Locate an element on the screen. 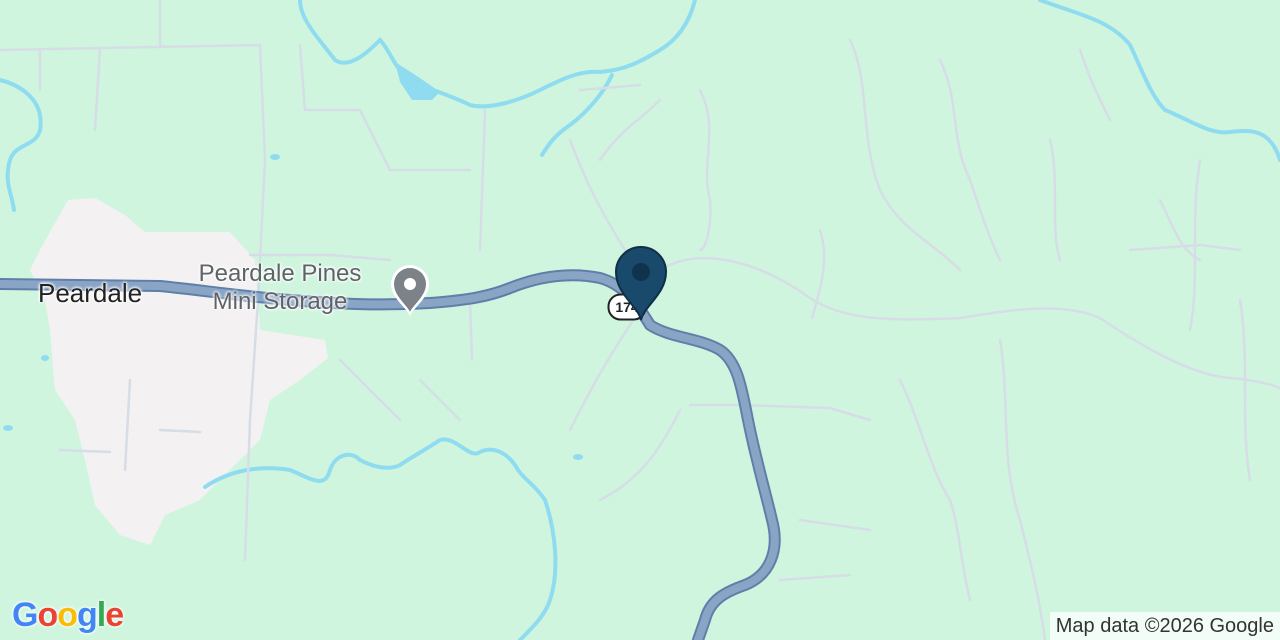  place-label-peardale: Peardale is located at coordinates (90, 293).